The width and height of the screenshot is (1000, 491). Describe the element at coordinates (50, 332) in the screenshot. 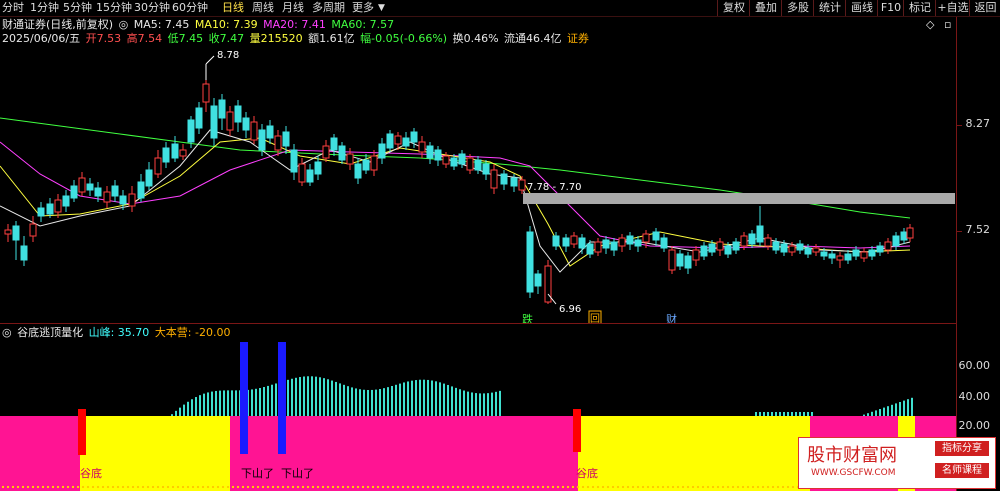

I see `indicator-name: 谷底逃顶量化` at that location.